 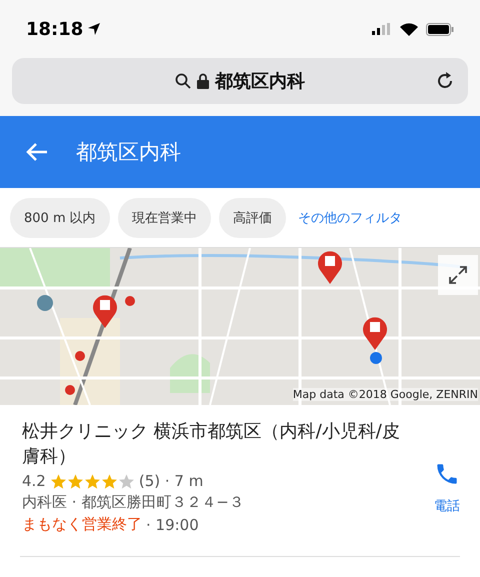 What do you see at coordinates (37, 152) in the screenshot?
I see `back-arrow-icon` at bounding box center [37, 152].